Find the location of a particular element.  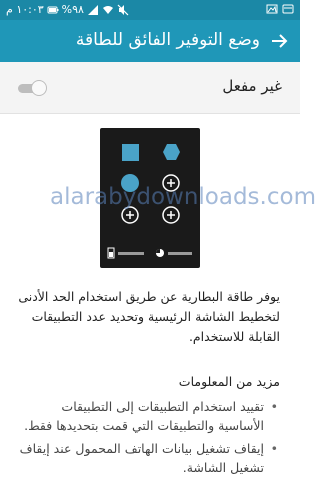

power-saving-switch is located at coordinates (32, 88).